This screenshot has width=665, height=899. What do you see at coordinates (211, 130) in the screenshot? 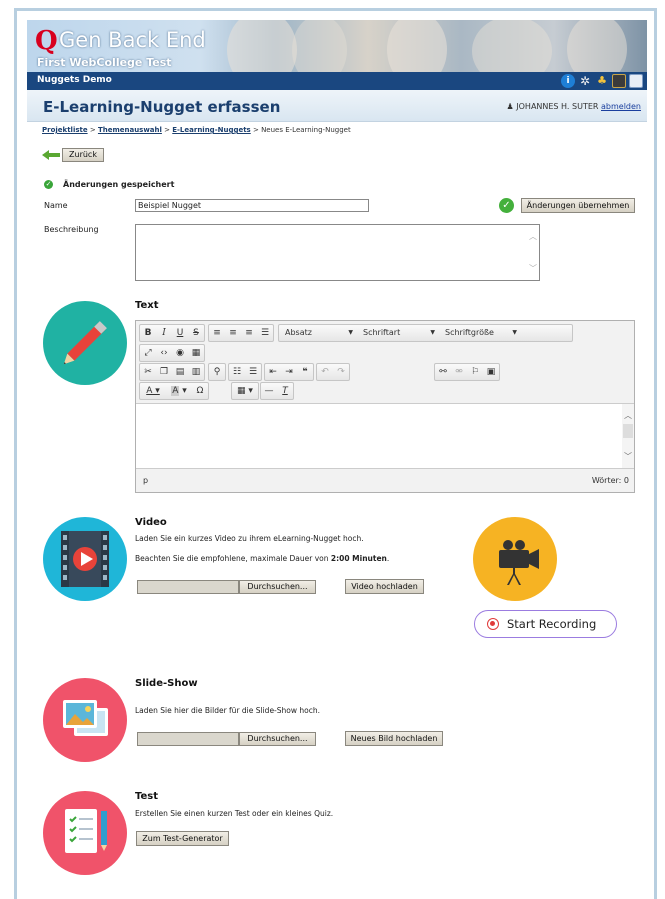
I see `breadcrumb-link-nuggets: E-Learning-Nuggets` at bounding box center [211, 130].